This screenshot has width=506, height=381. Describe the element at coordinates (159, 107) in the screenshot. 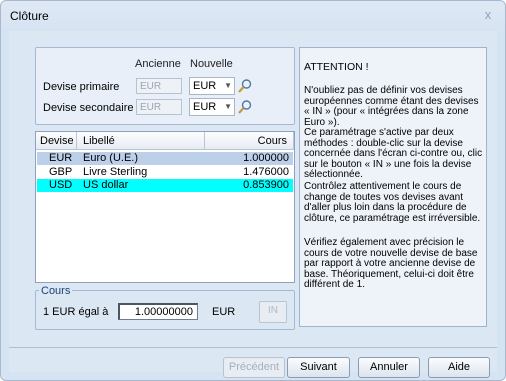

I see `secondary-old-field: EUR` at that location.